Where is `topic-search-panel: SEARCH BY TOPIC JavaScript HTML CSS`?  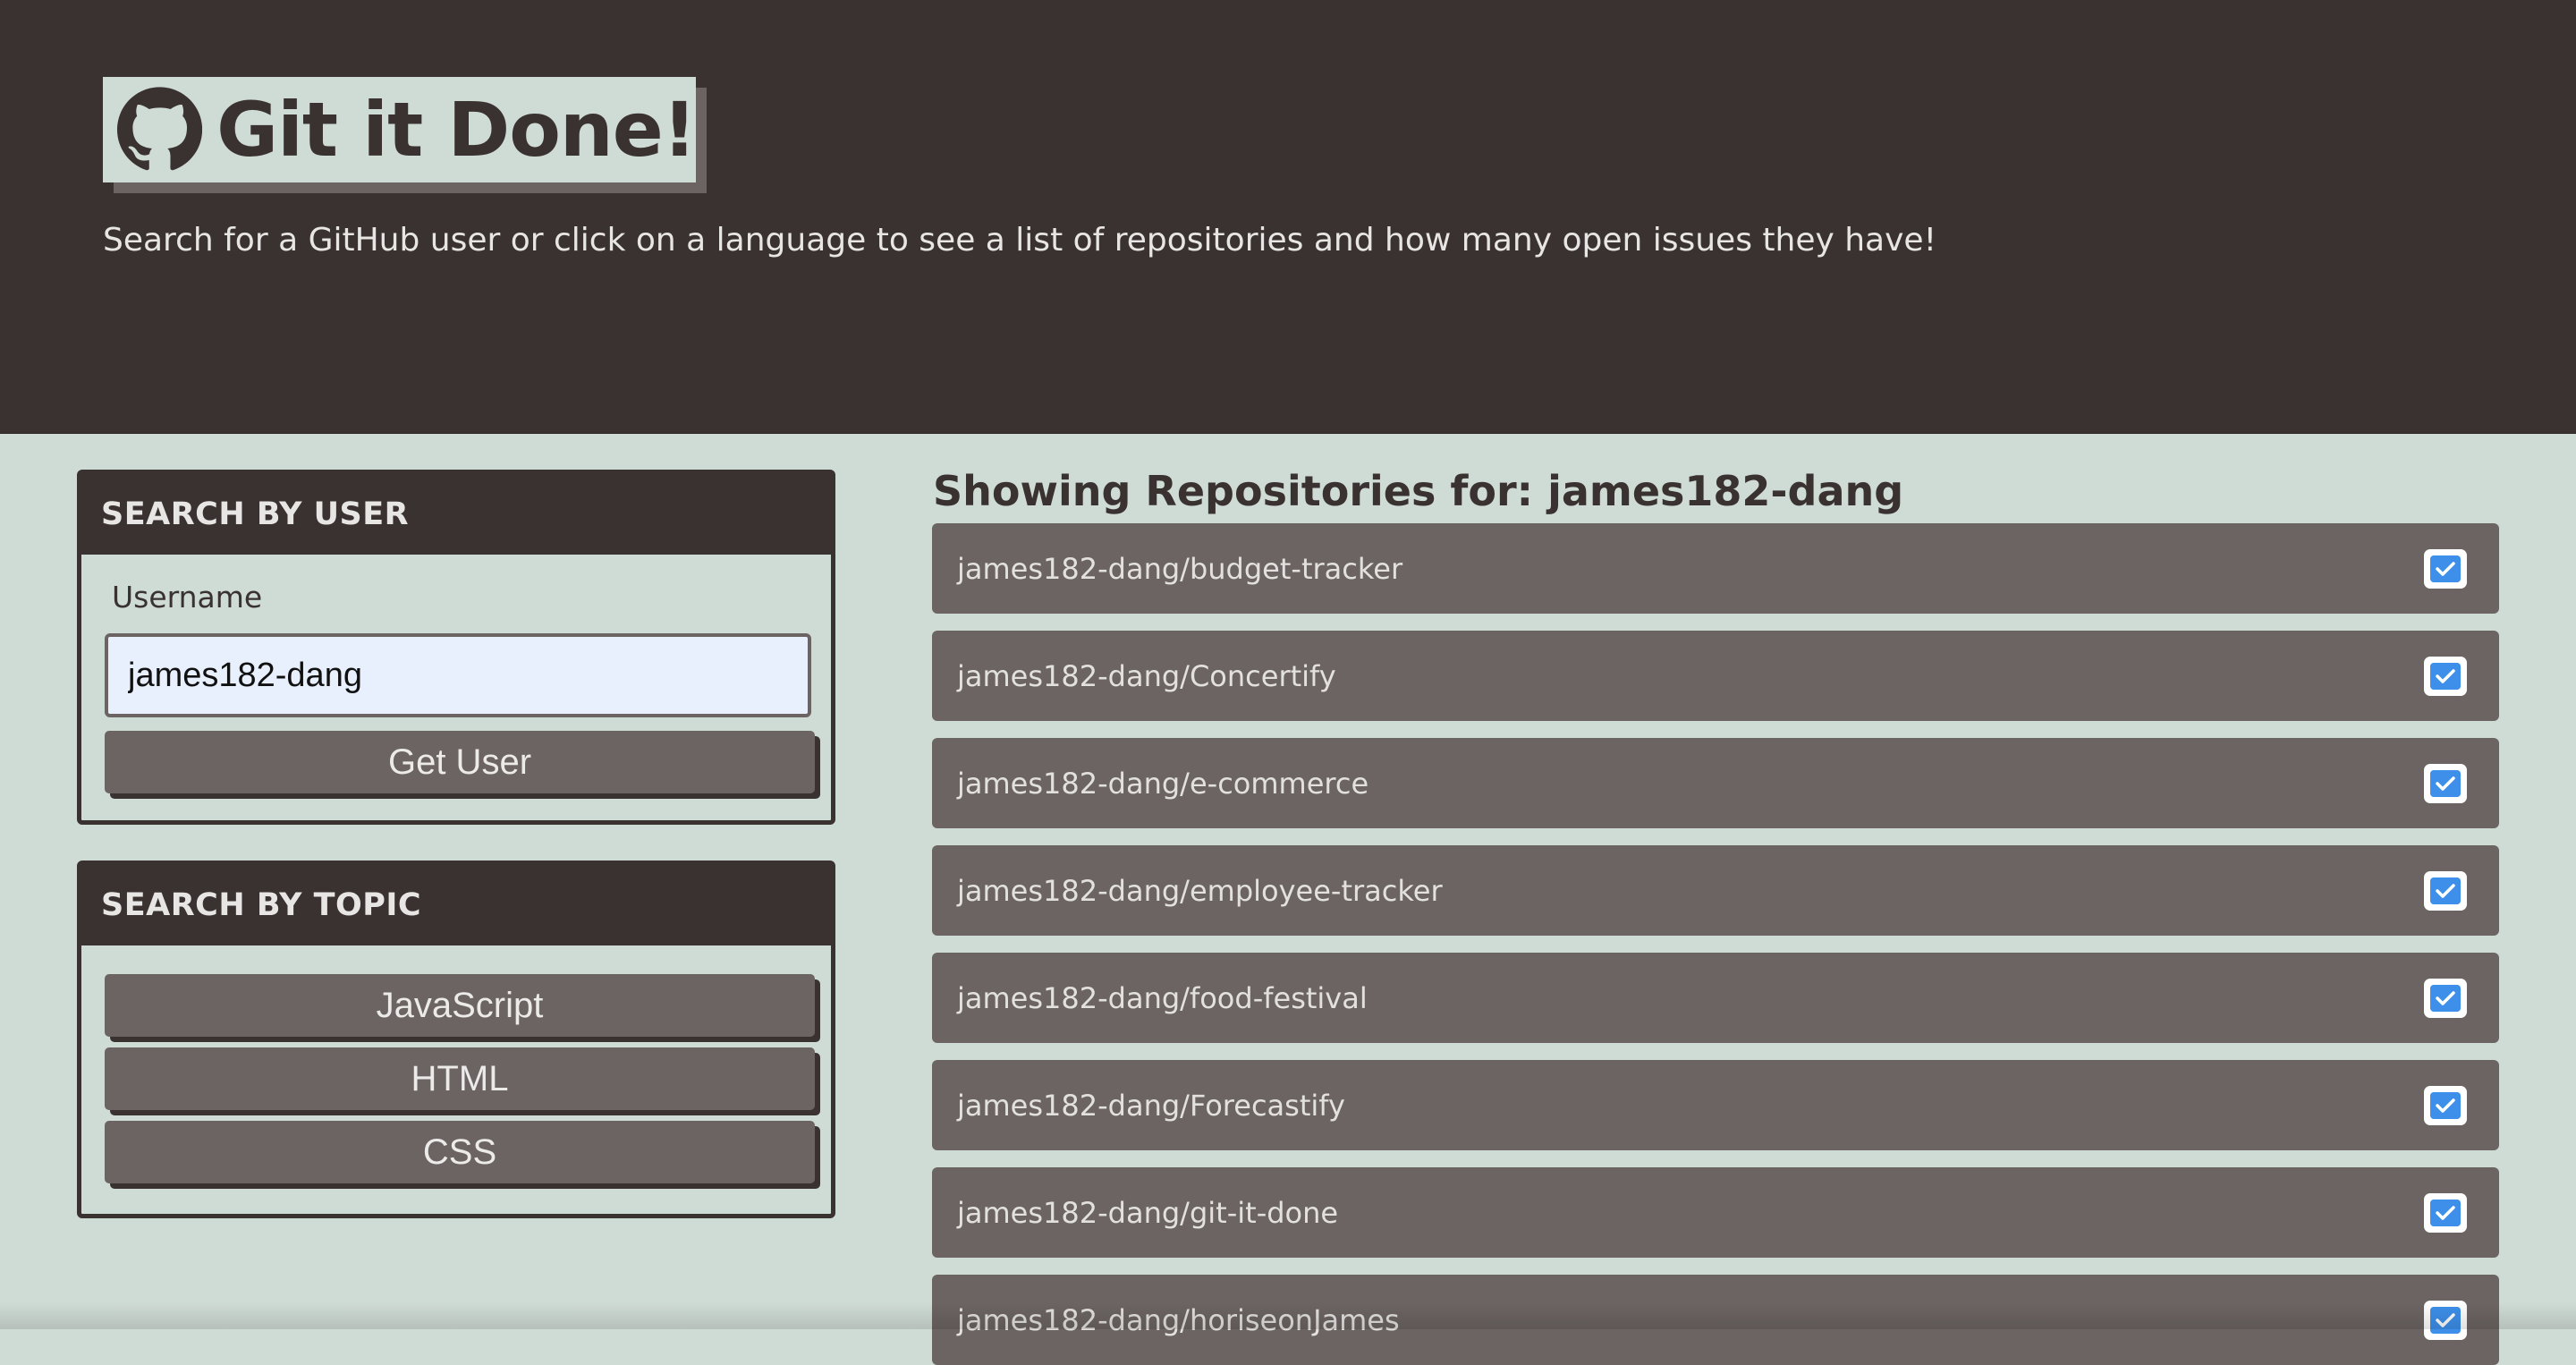
topic-search-panel: SEARCH BY TOPIC JavaScript HTML CSS is located at coordinates (456, 1039).